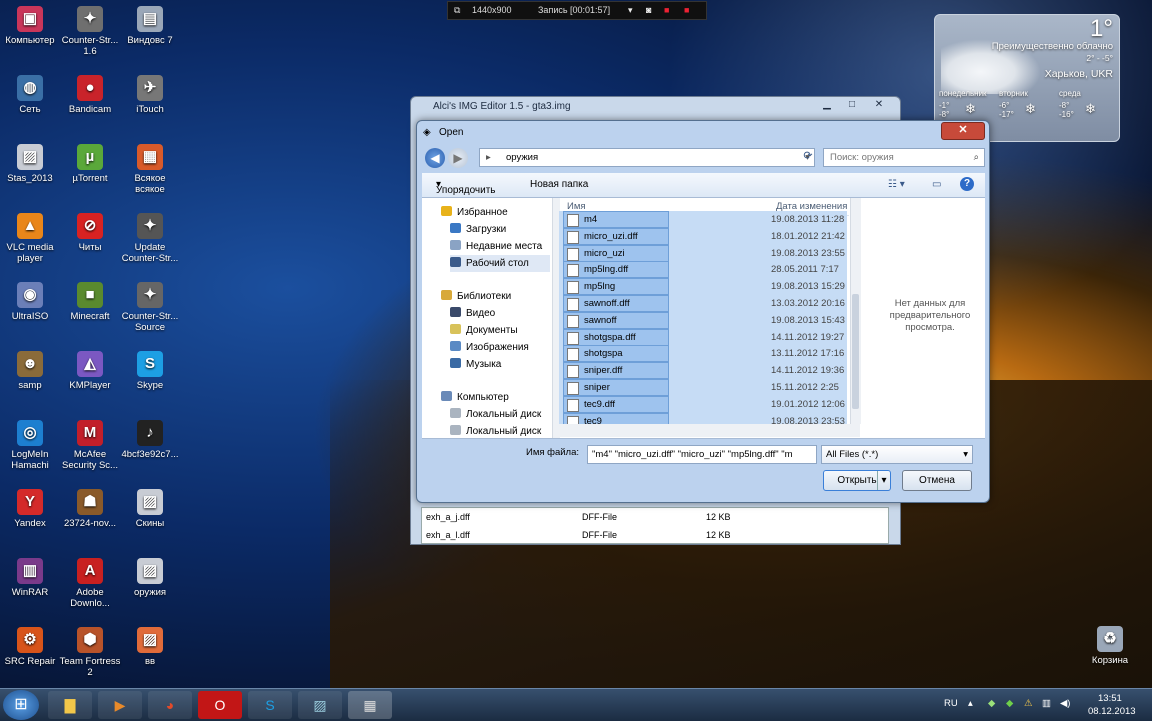 Image resolution: width=1152 pixels, height=721 pixels. I want to click on close-button: ✕, so click(879, 105).